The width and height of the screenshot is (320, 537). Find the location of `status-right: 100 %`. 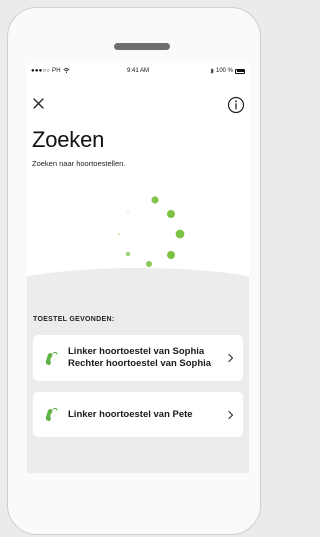

status-right: 100 % is located at coordinates (227, 71).